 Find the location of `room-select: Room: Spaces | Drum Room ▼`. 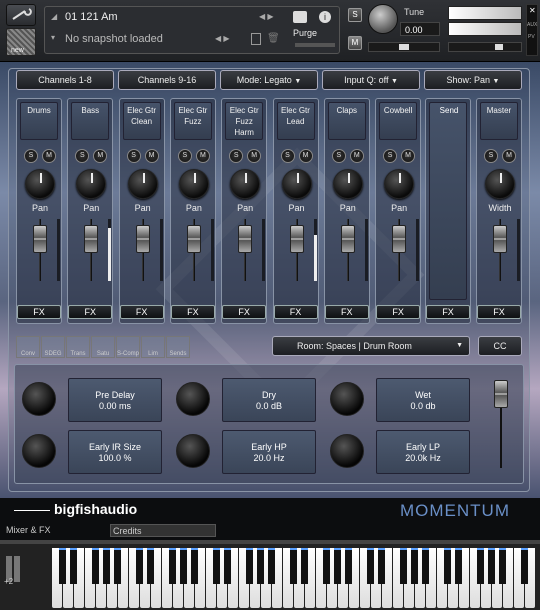

room-select: Room: Spaces | Drum Room ▼ is located at coordinates (371, 346).